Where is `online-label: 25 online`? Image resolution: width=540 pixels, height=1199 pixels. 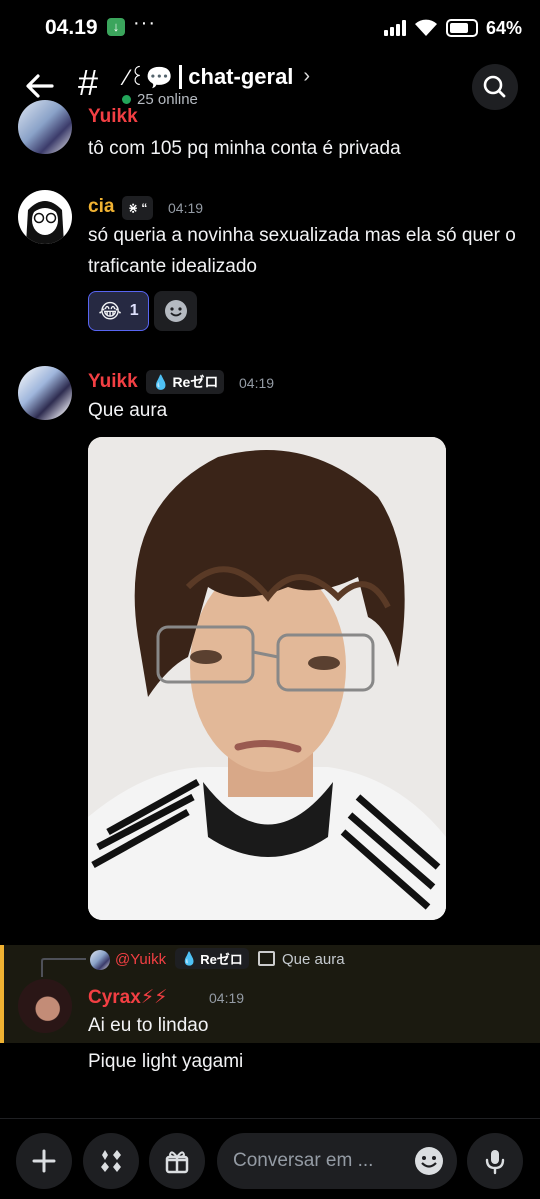
online-label: 25 online is located at coordinates (167, 99).